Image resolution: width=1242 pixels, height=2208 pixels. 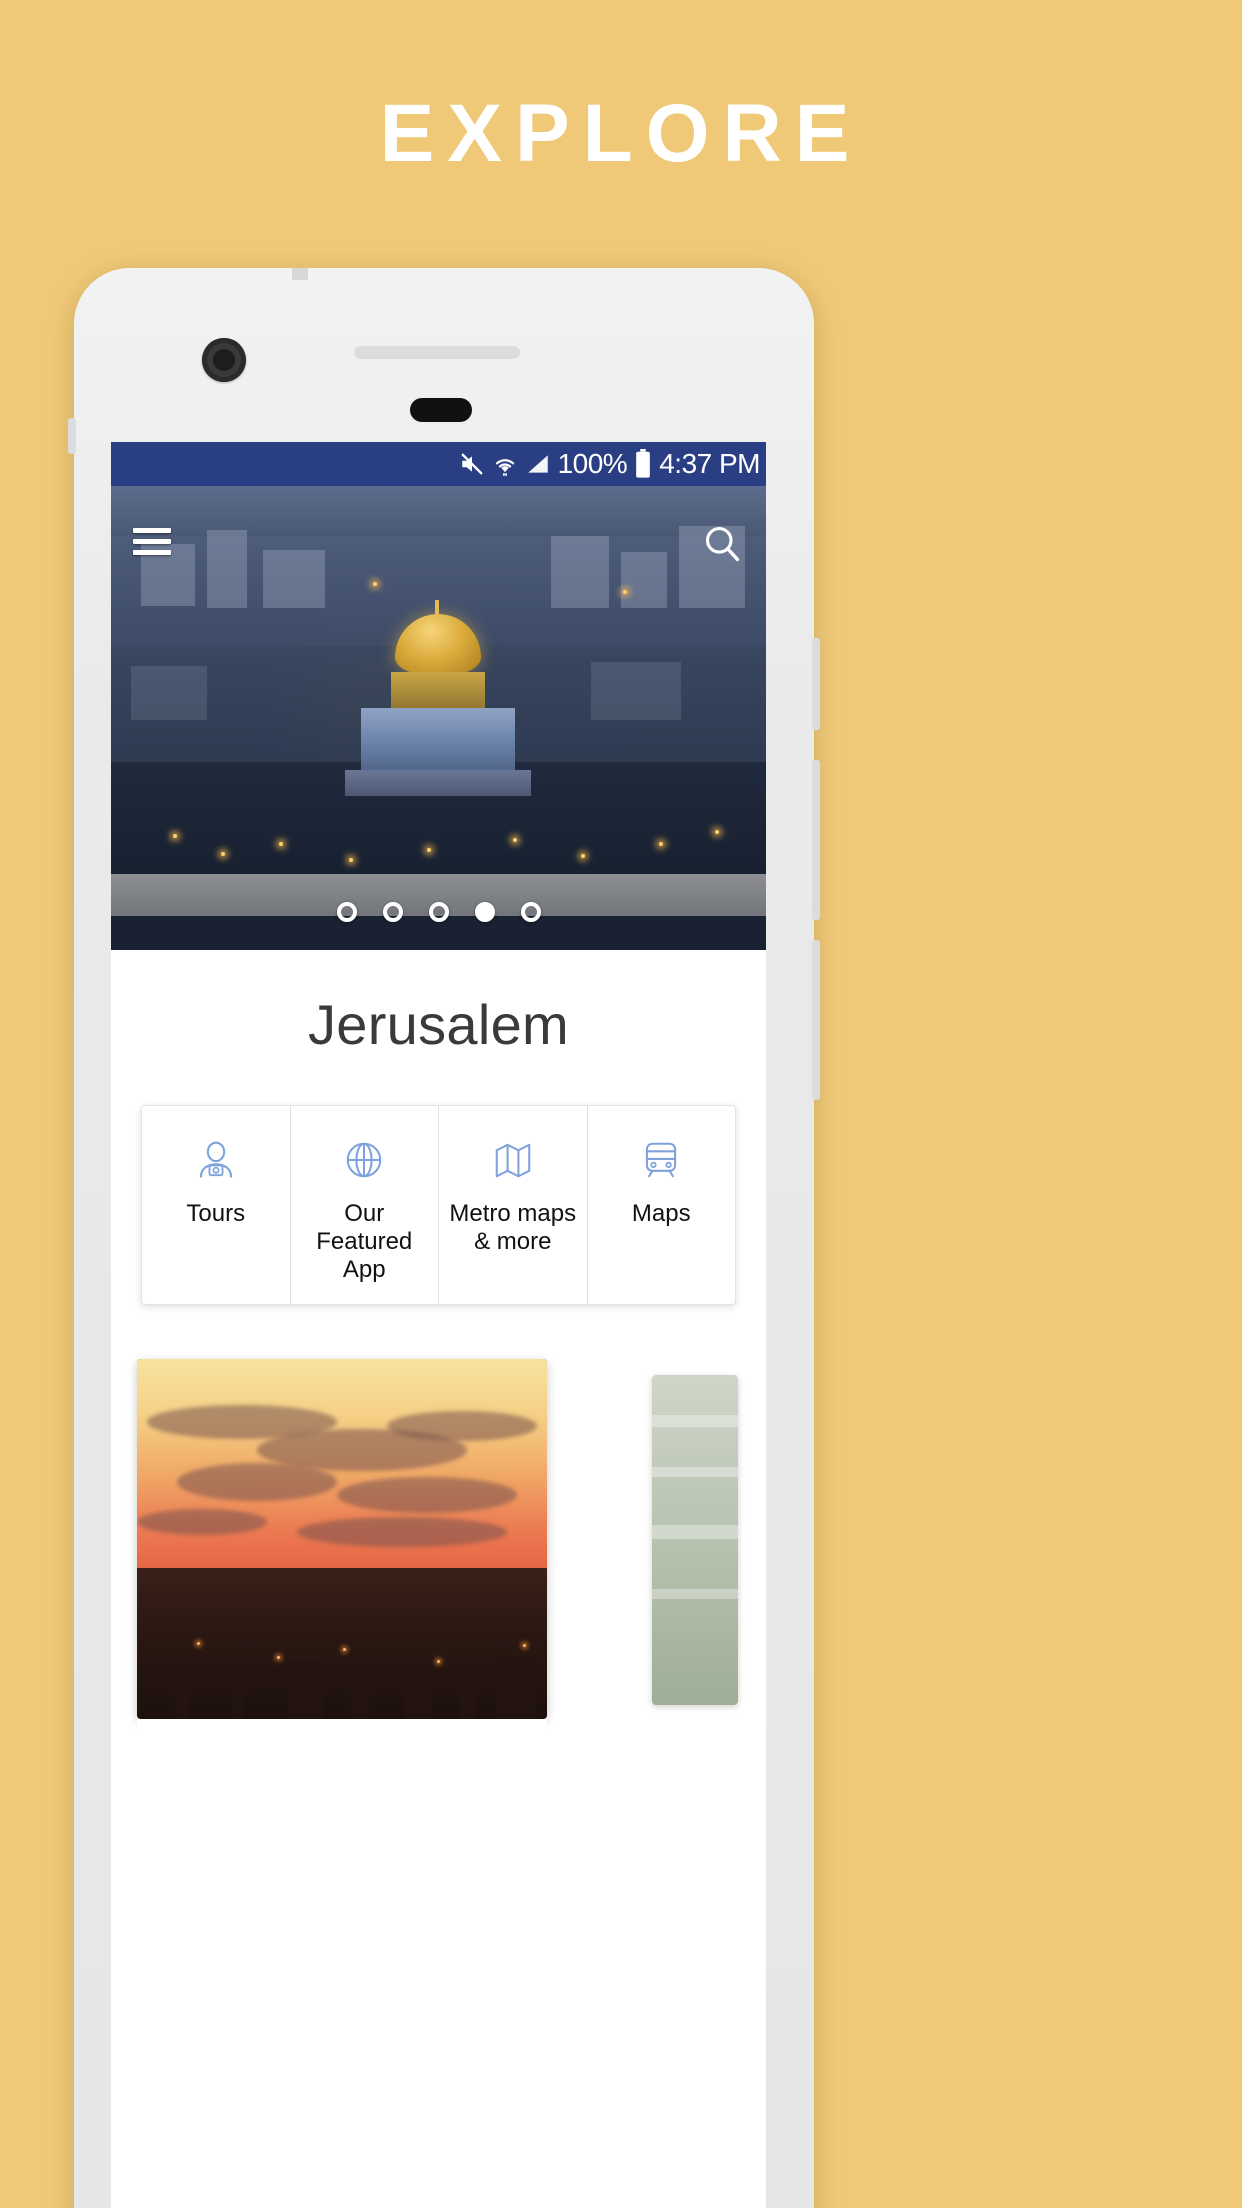 I want to click on hamburger-menu-icon, so click(x=152, y=541).